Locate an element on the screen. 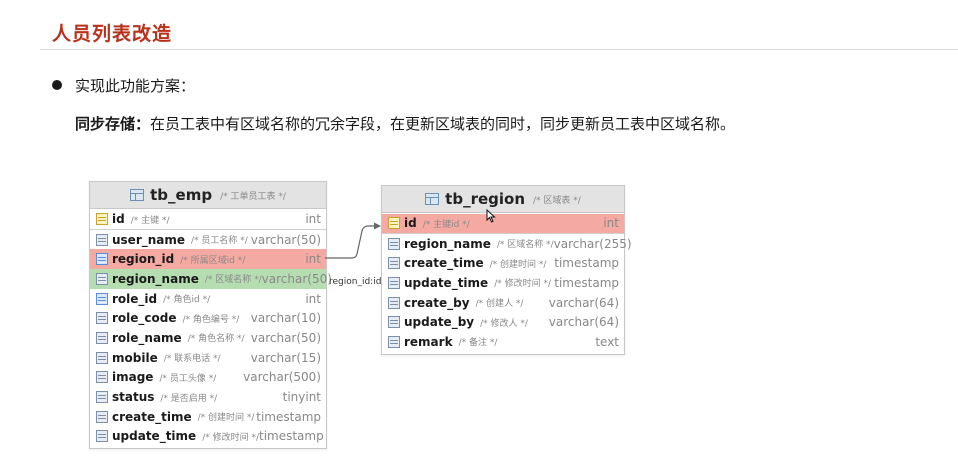  column-name: user_name is located at coordinates (149, 239).